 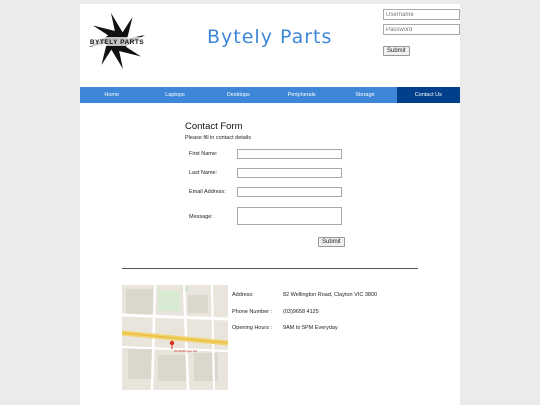 I want to click on contact-form-subtitle: Please fill in contact details, so click(x=218, y=138).